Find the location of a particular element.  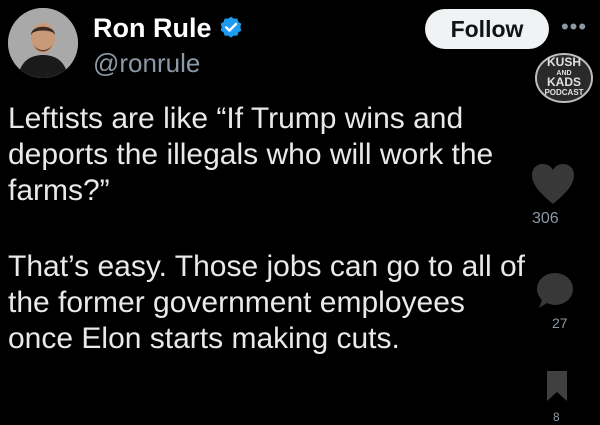

watermark-line-4: PODCAST is located at coordinates (563, 92).